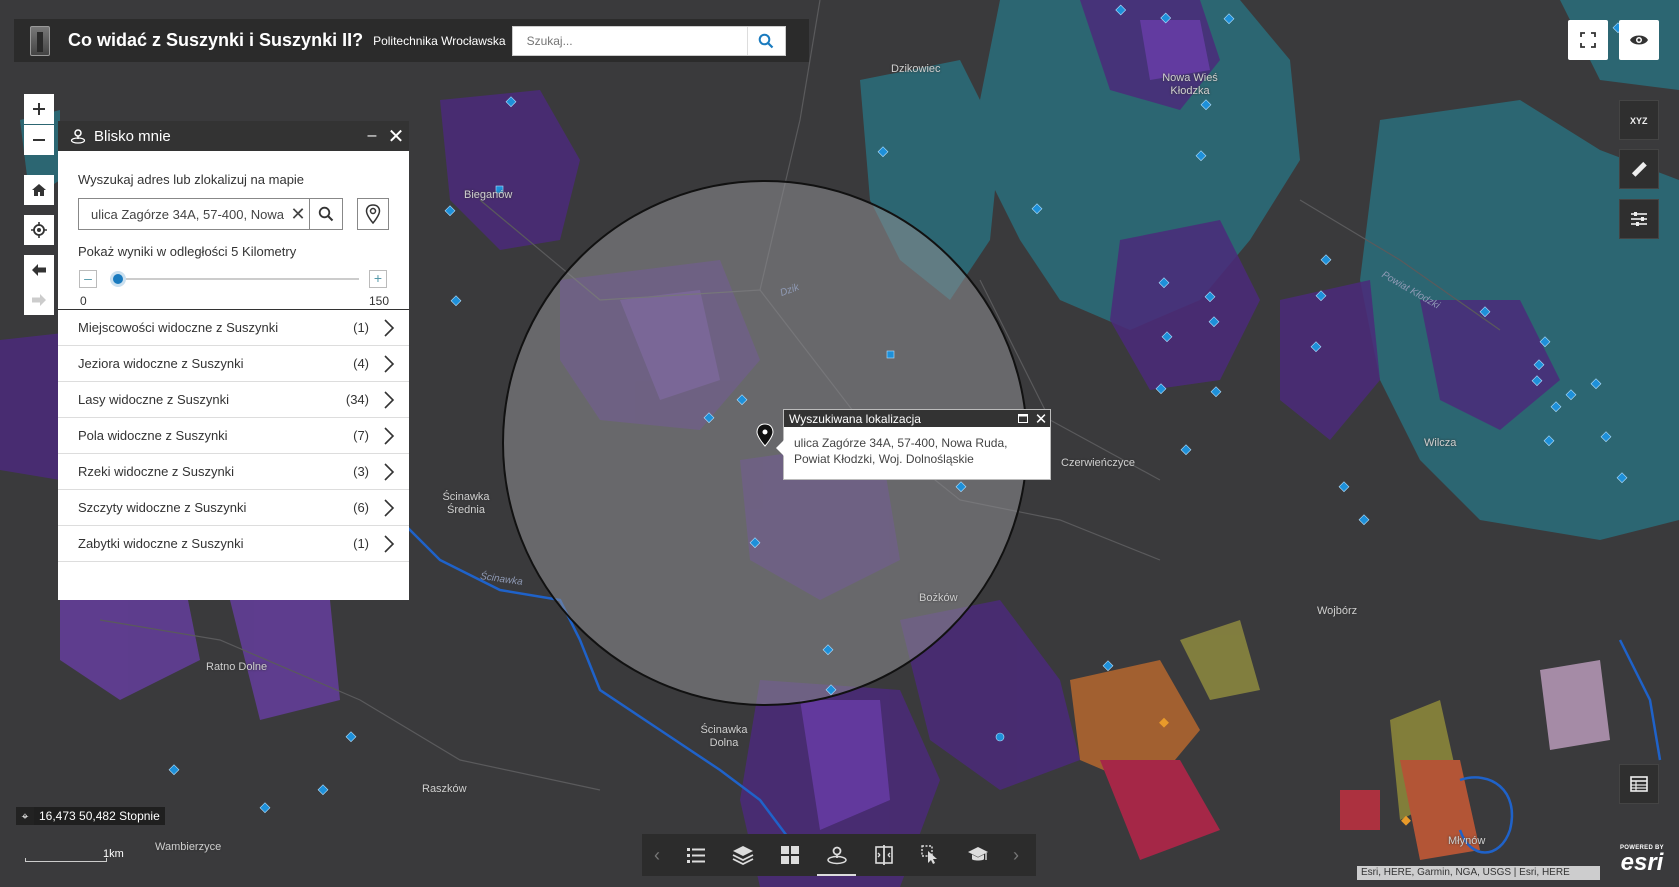 Image resolution: width=1679 pixels, height=887 pixels. Describe the element at coordinates (372, 136) in the screenshot. I see `panel-minimize-button: –` at that location.